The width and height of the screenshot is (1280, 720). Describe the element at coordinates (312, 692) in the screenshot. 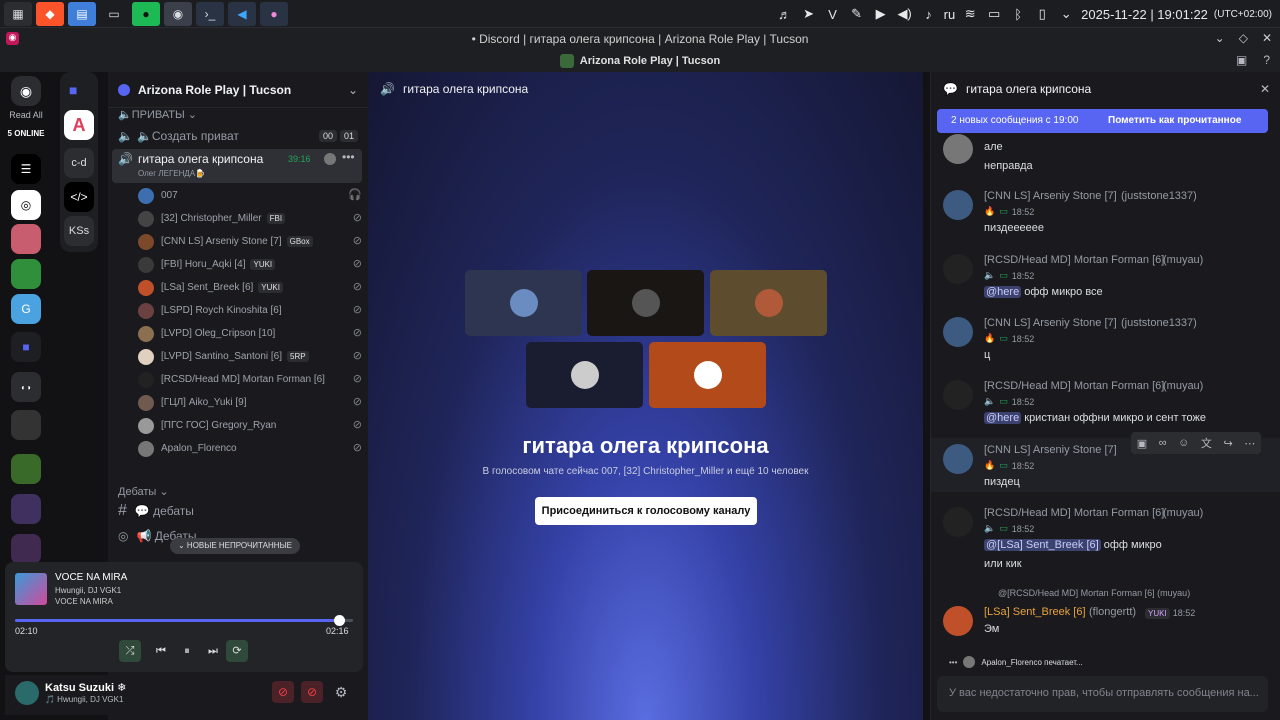

I see `headphones-muted-icon: ⊘` at that location.